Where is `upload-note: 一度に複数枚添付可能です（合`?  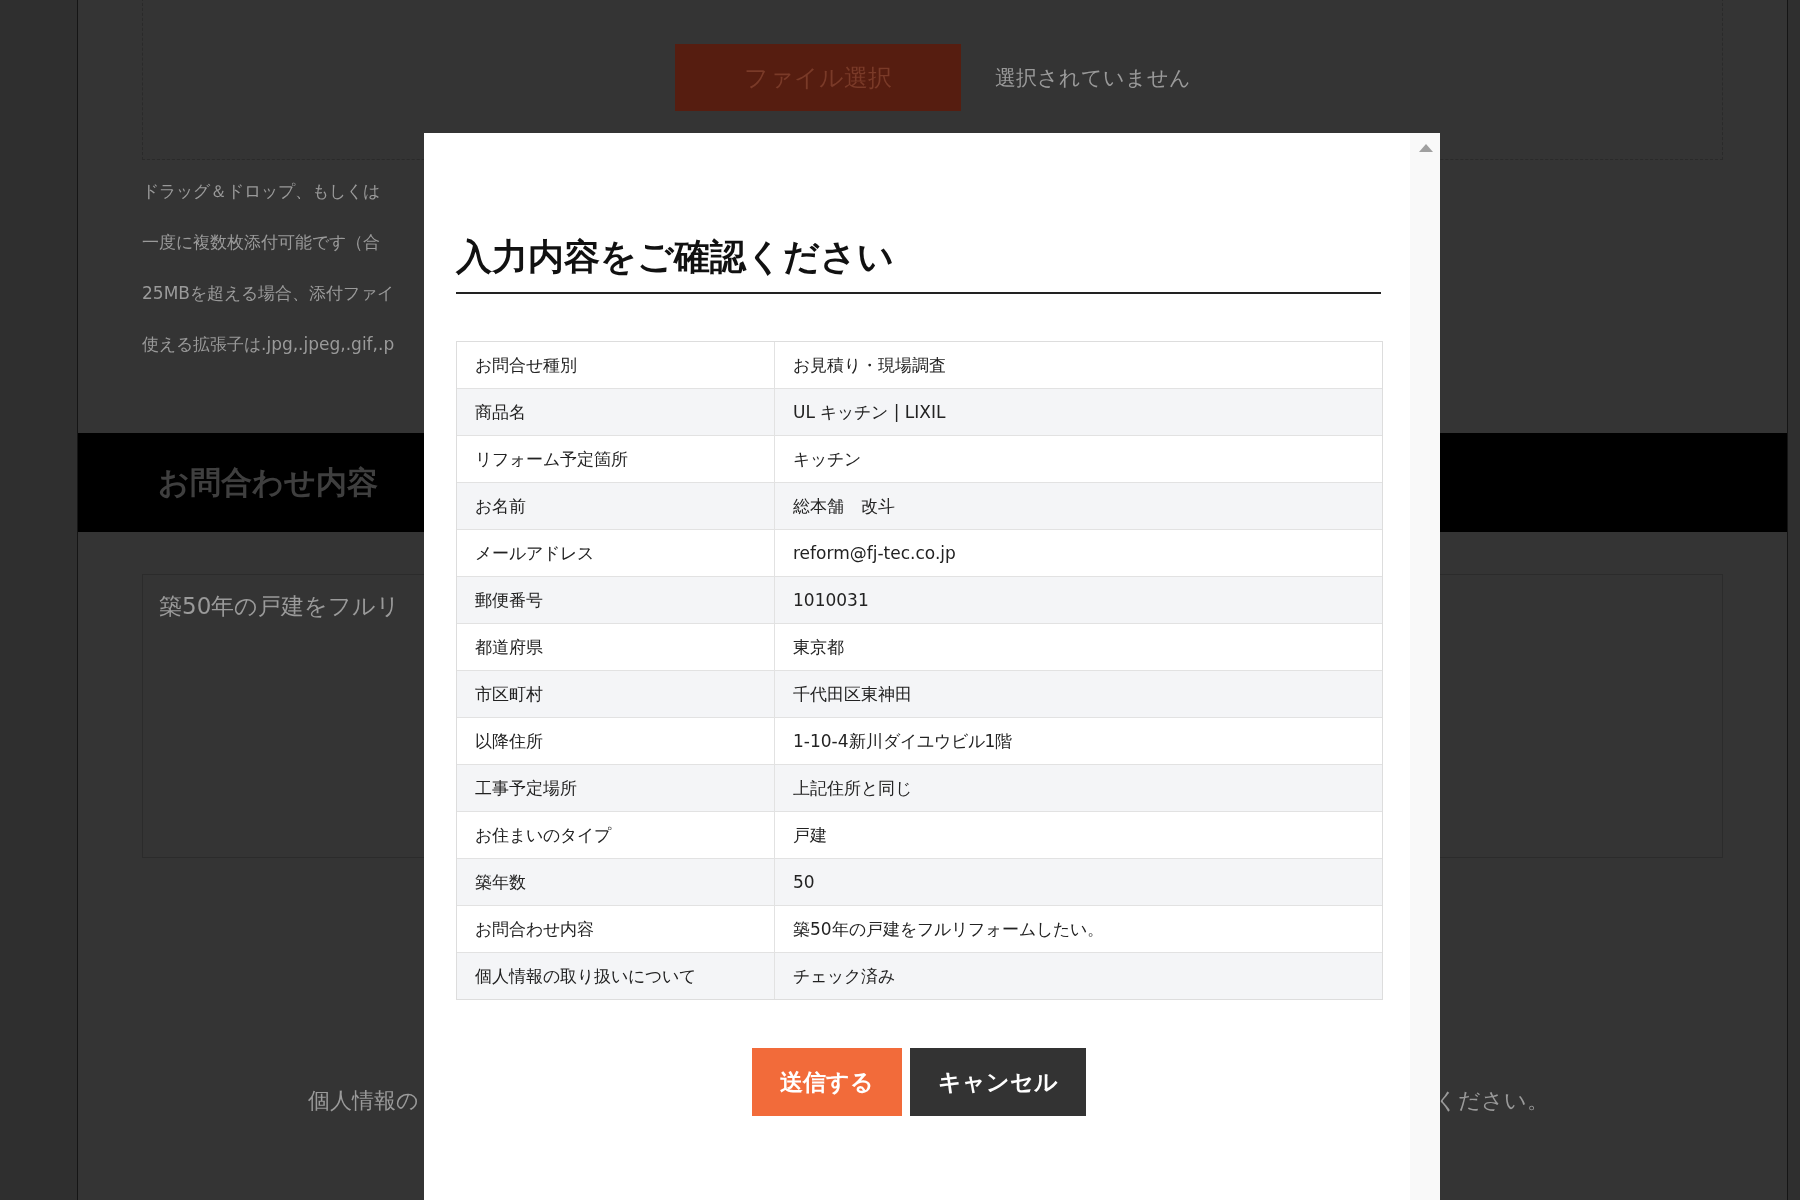 upload-note: 一度に複数枚添付可能です（合 is located at coordinates (261, 242).